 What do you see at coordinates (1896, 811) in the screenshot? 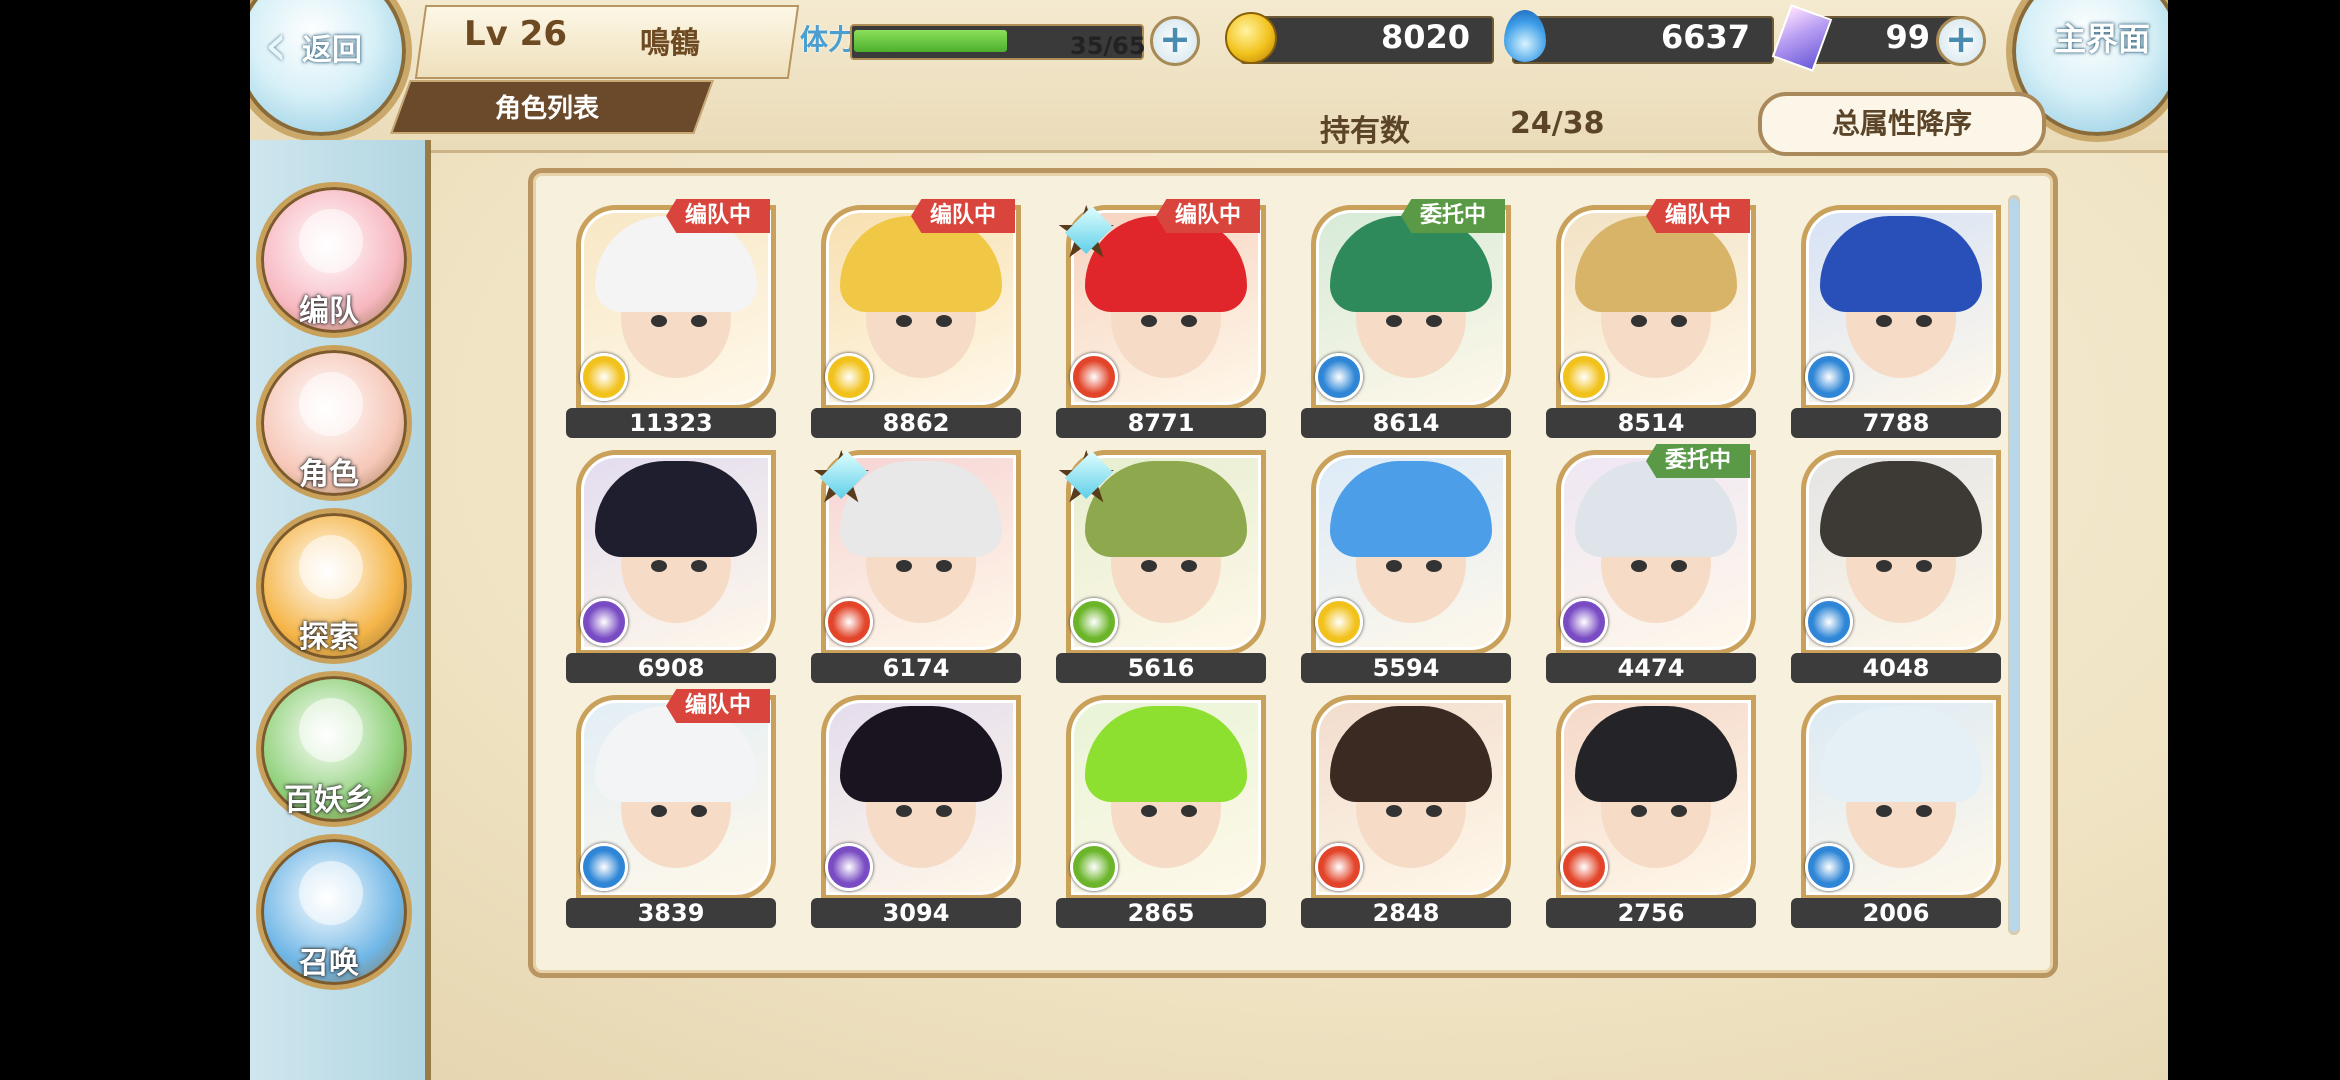
I see `character-card: 2006` at bounding box center [1896, 811].